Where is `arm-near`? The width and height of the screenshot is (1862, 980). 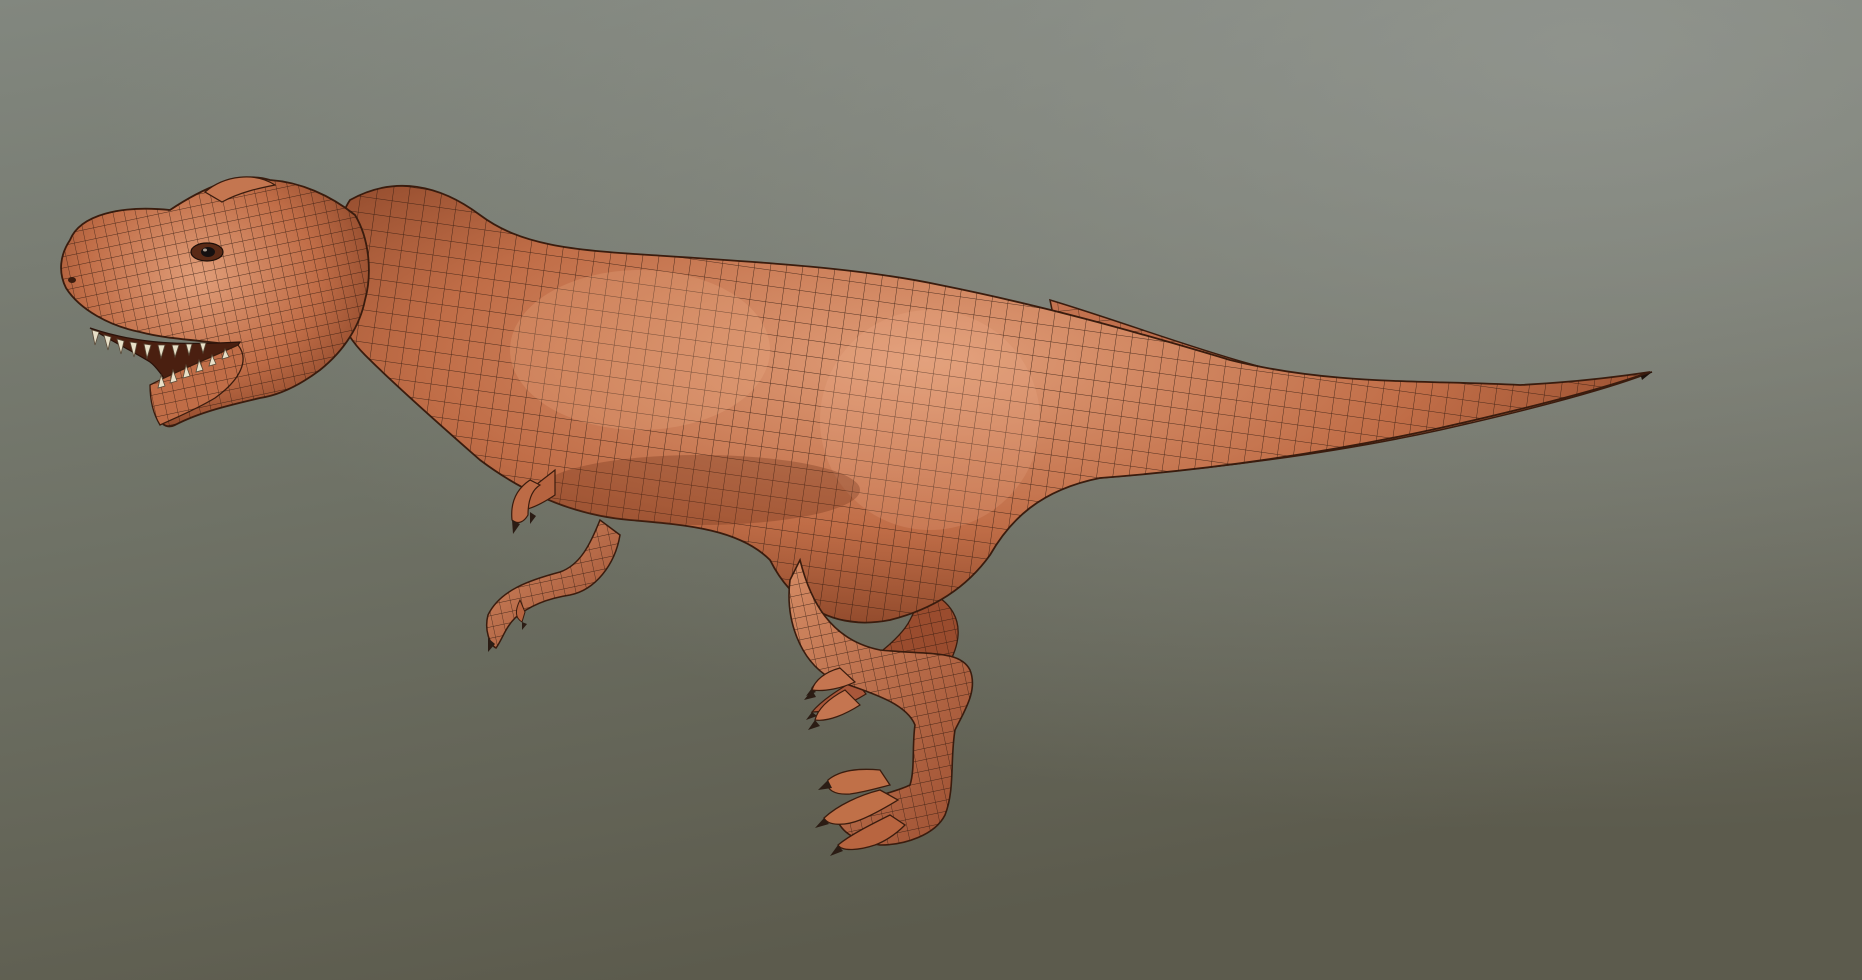 arm-near is located at coordinates (553, 585).